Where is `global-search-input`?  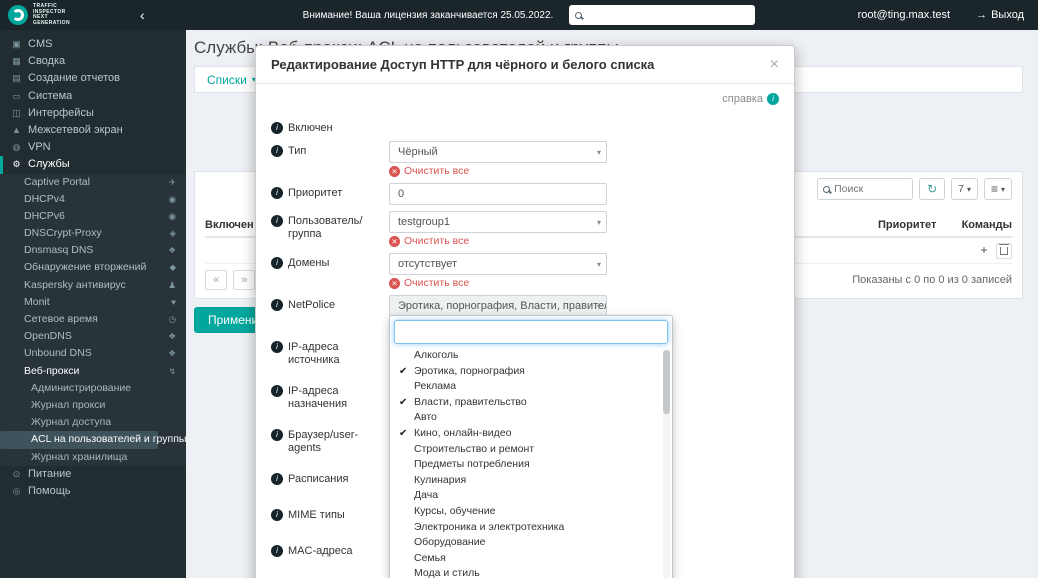
global-search-input is located at coordinates (668, 15).